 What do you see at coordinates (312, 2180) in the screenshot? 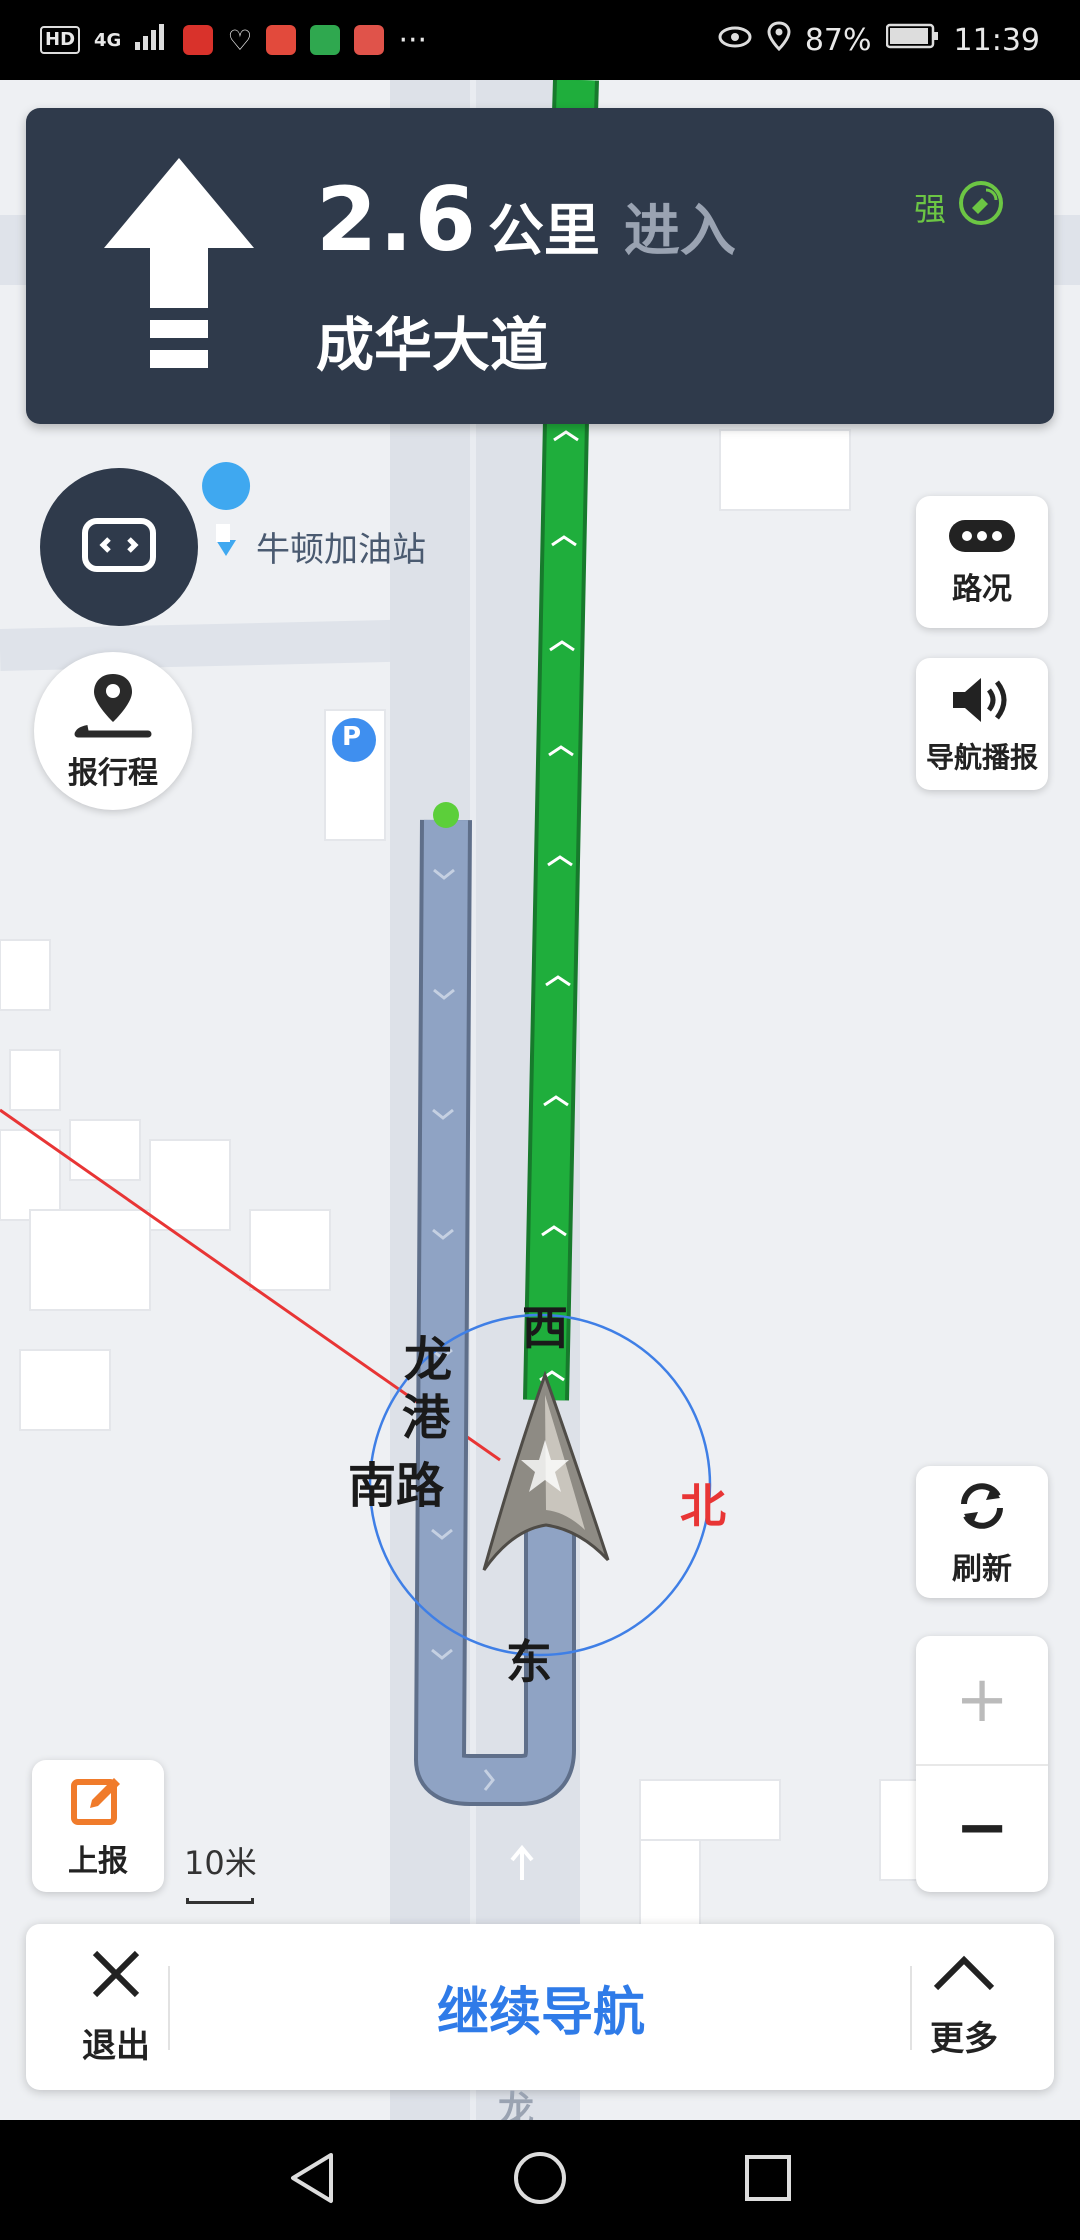
I see `back-icon` at bounding box center [312, 2180].